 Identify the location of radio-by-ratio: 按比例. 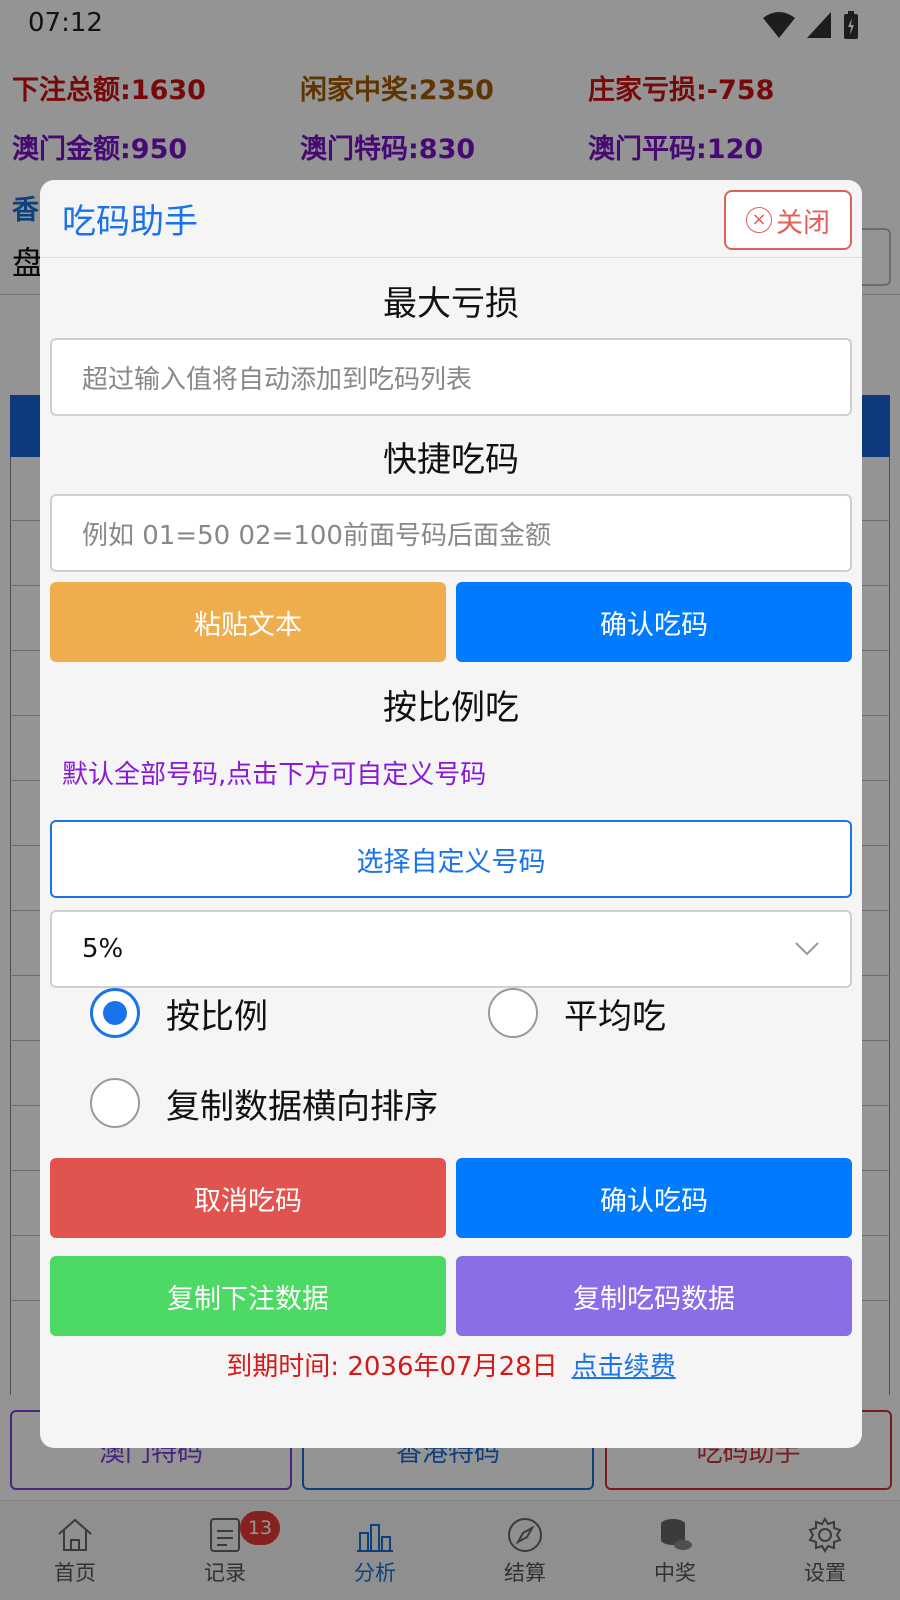
(179, 1013).